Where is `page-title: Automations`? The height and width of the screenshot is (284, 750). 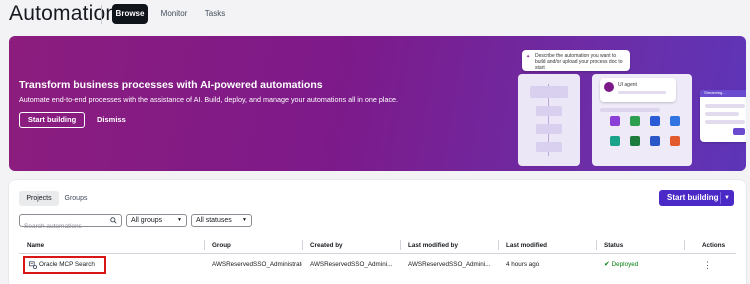 page-title: Automations is located at coordinates (68, 13).